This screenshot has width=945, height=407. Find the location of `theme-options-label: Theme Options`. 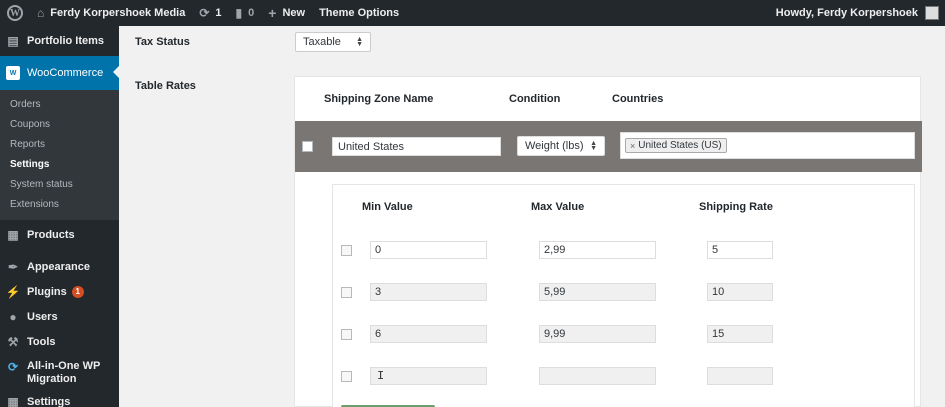

theme-options-label: Theme Options is located at coordinates (359, 13).